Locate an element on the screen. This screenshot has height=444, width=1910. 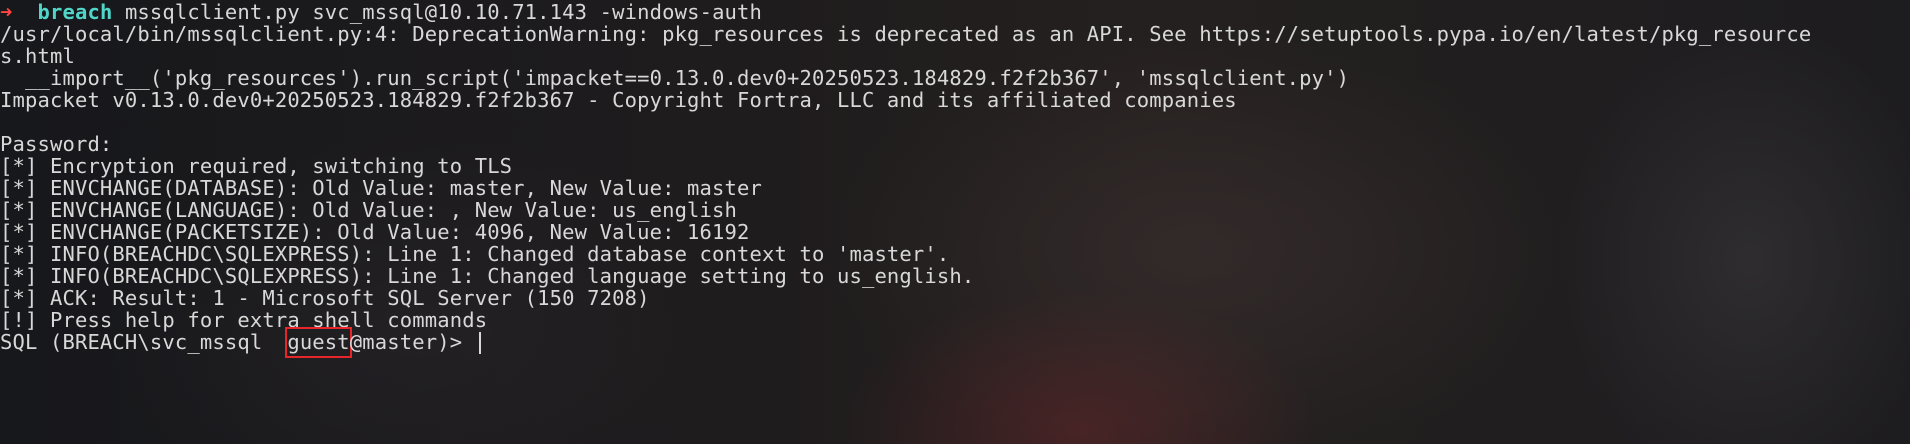
text-cursor is located at coordinates (479, 343).